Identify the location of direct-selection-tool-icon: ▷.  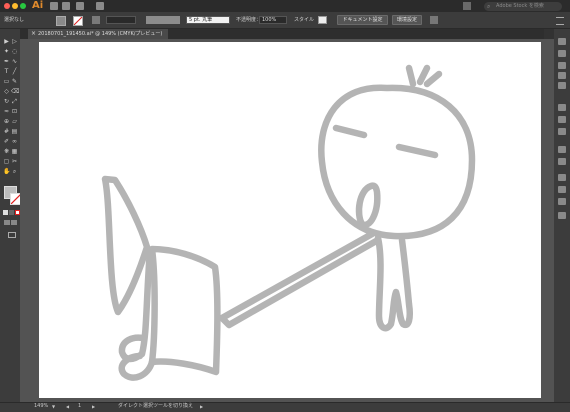
(14, 41).